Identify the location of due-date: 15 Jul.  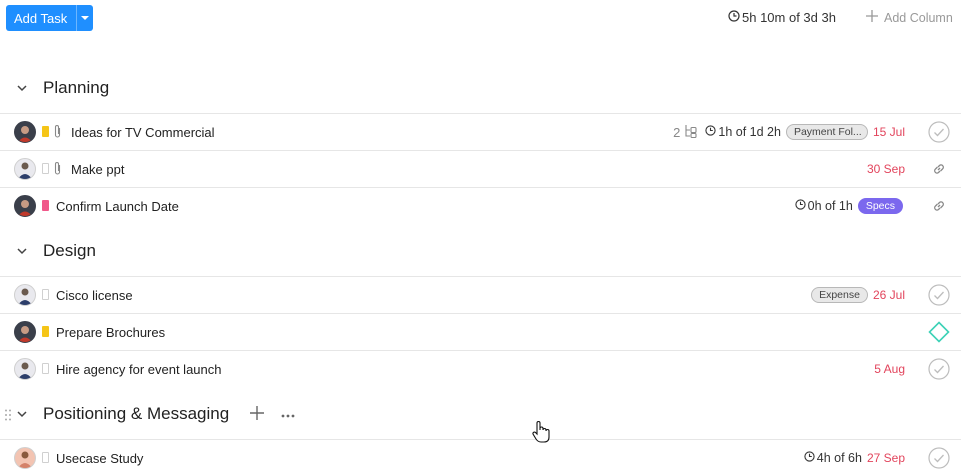
(889, 132).